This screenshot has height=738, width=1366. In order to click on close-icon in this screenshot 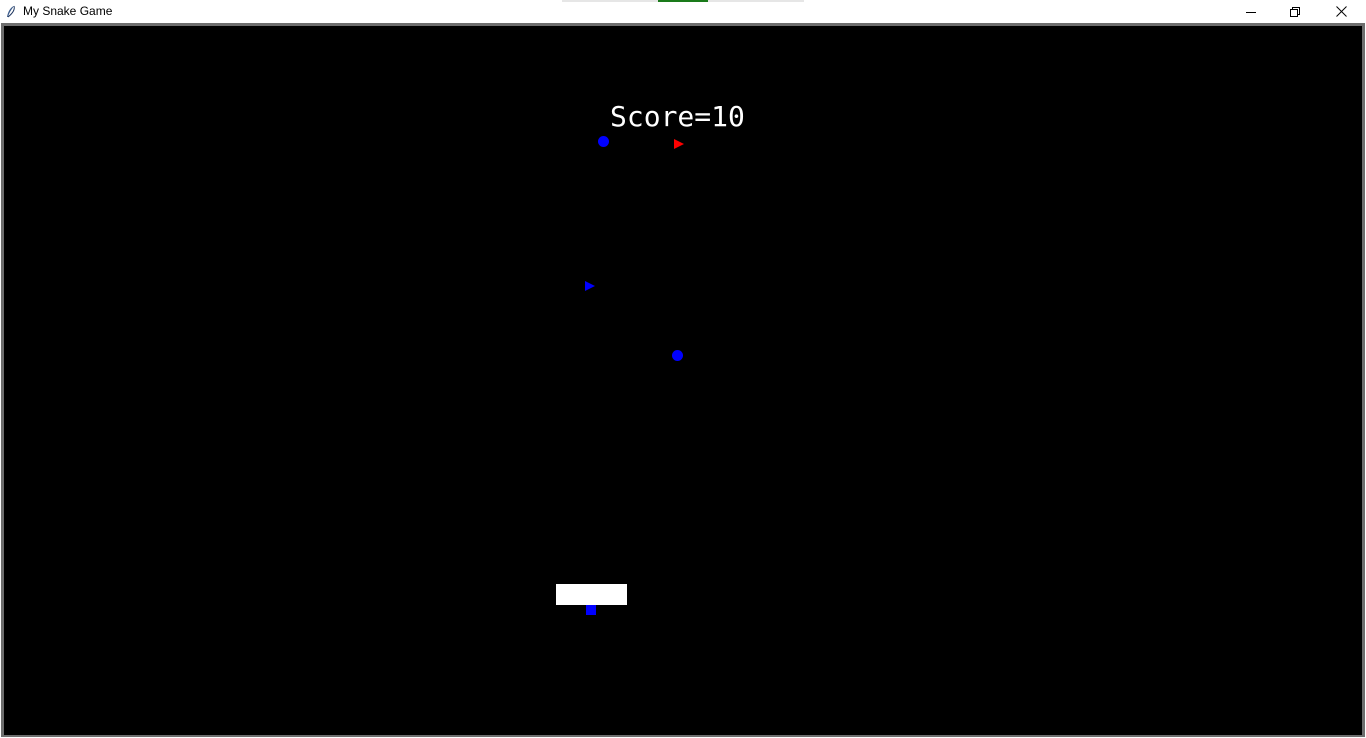, I will do `click(1341, 11)`.